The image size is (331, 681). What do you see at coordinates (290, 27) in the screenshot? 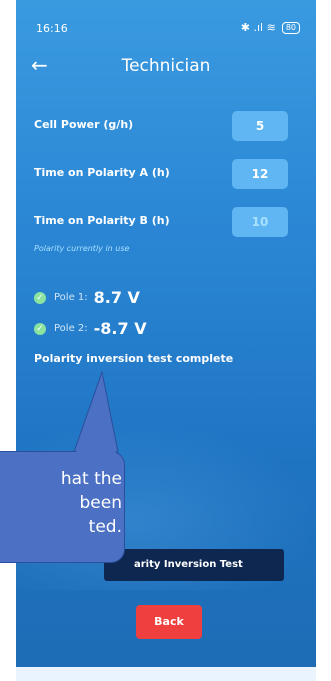
I see `battery-icon: 80` at bounding box center [290, 27].